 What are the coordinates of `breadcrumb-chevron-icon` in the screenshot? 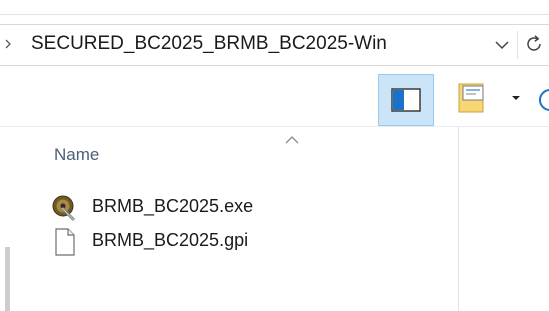 It's located at (9, 44).